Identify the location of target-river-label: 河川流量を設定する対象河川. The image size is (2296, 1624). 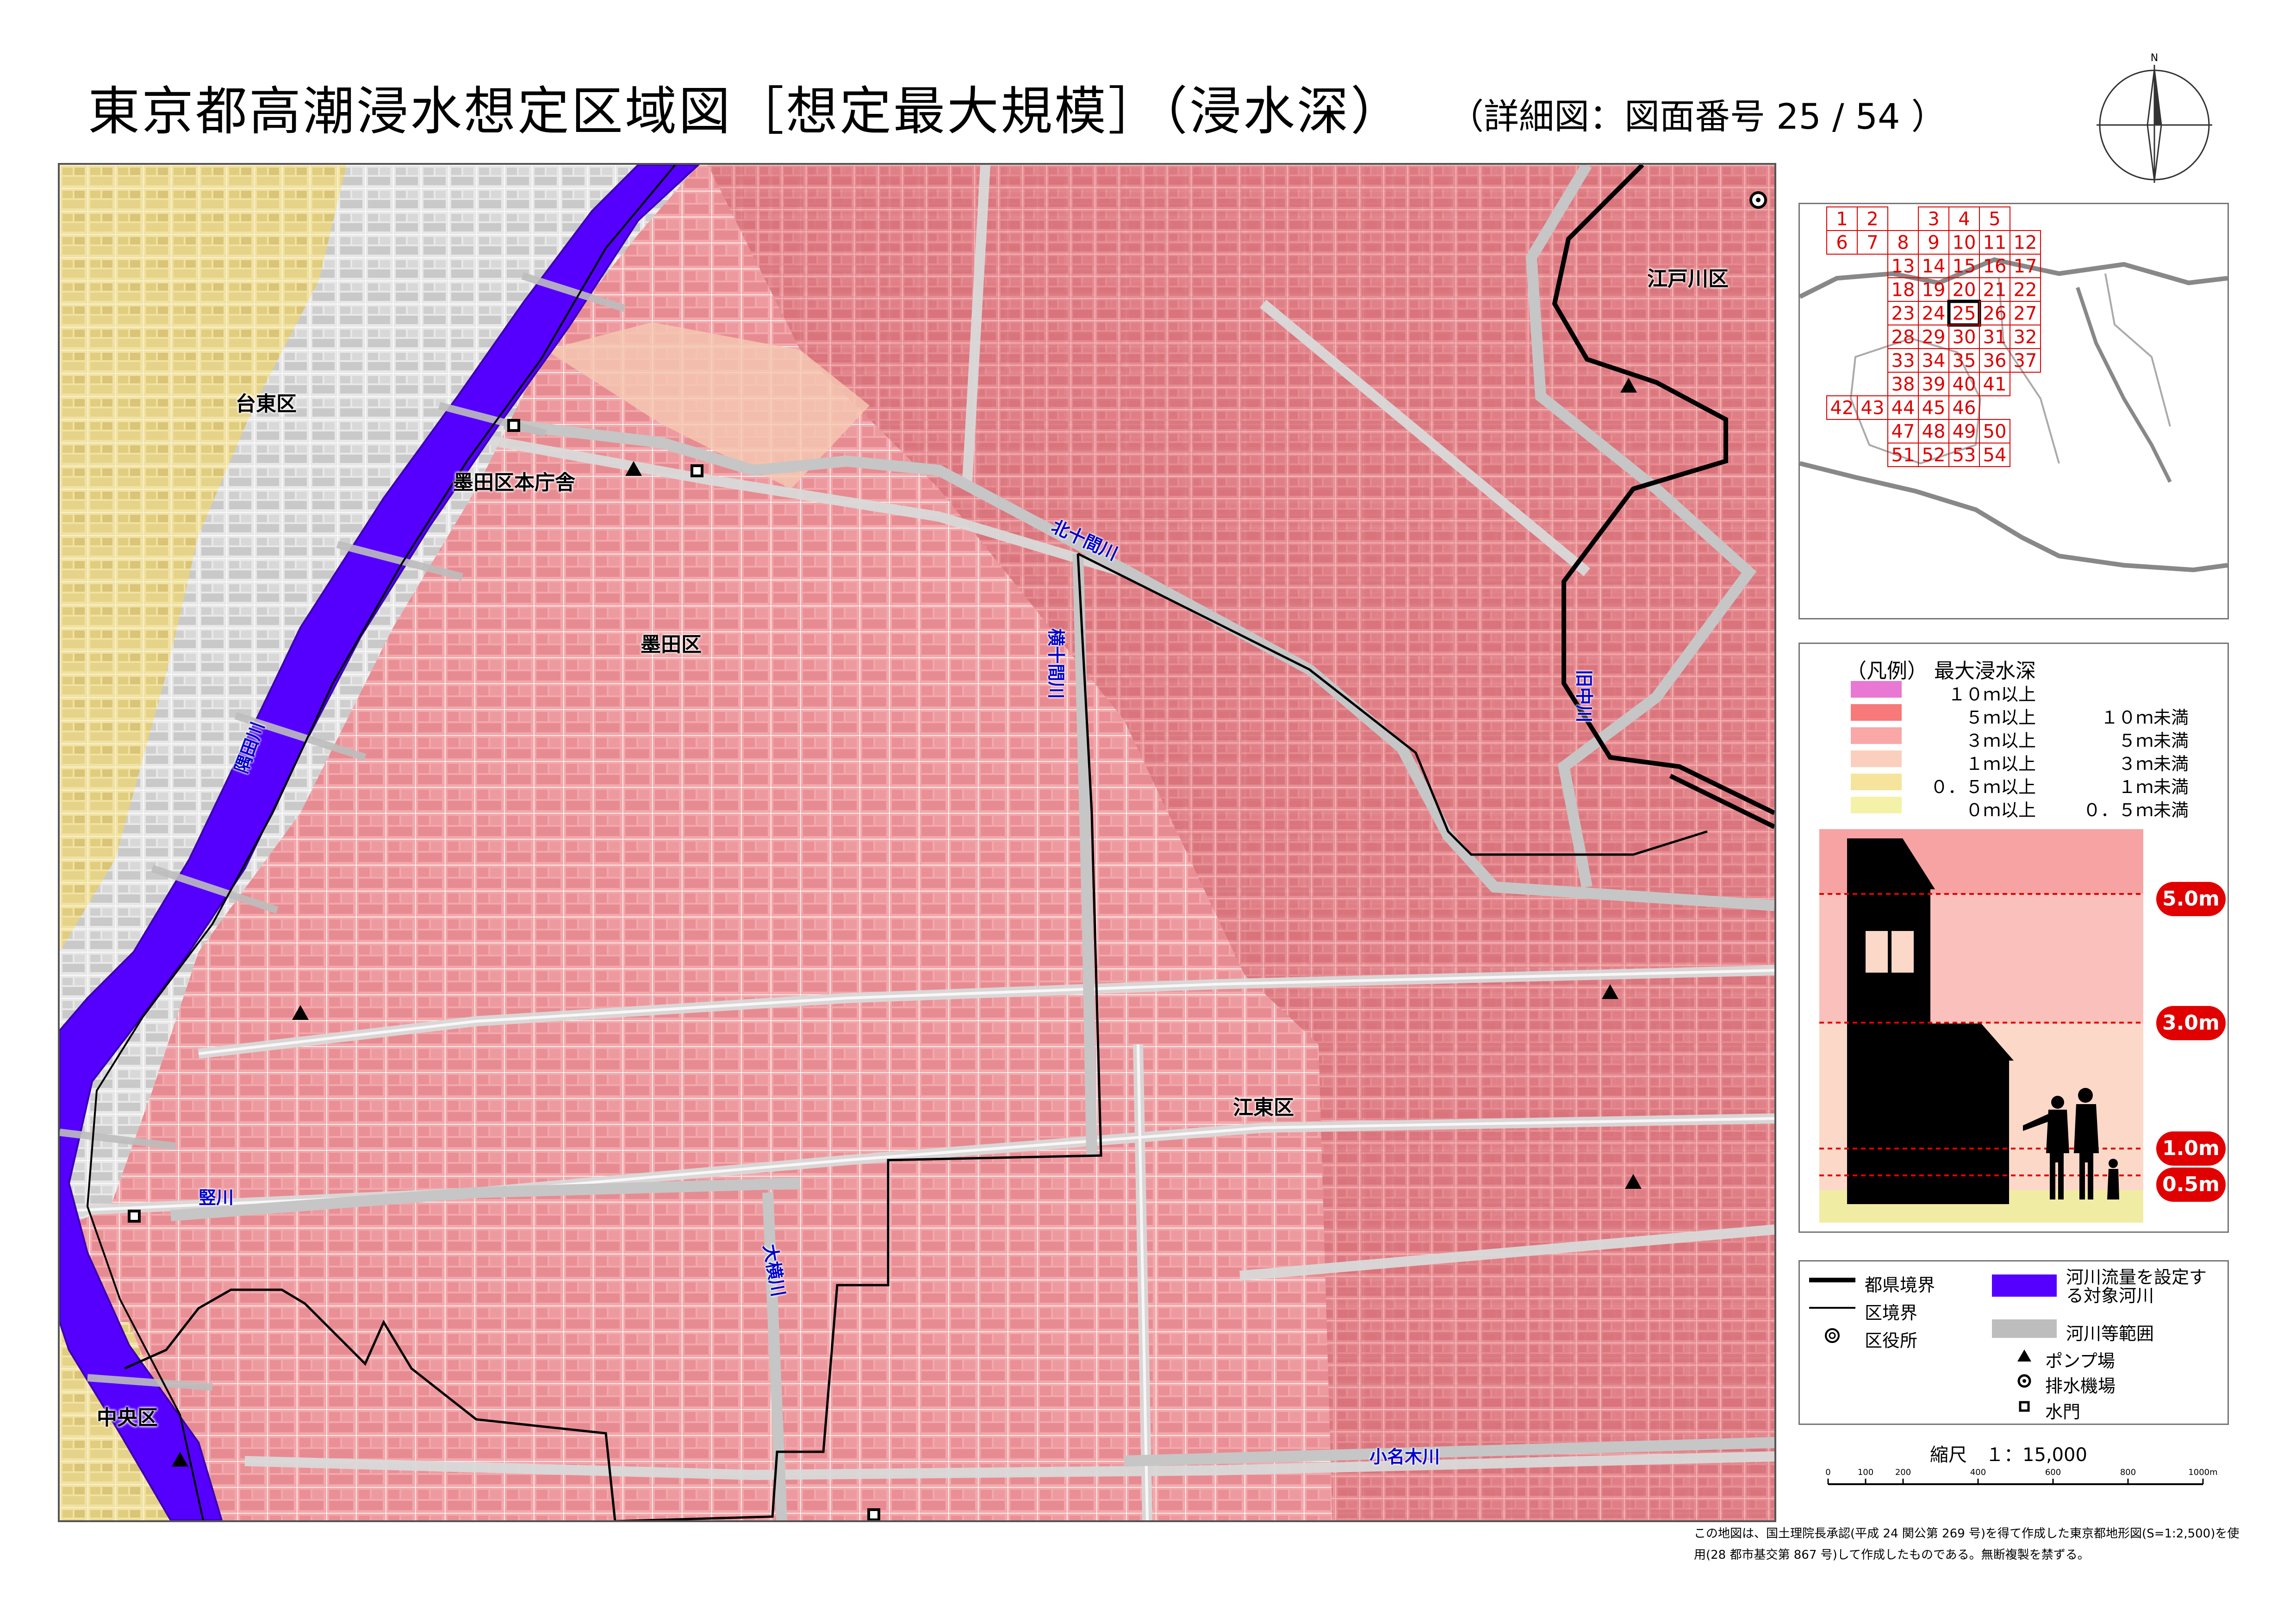
(2136, 1286).